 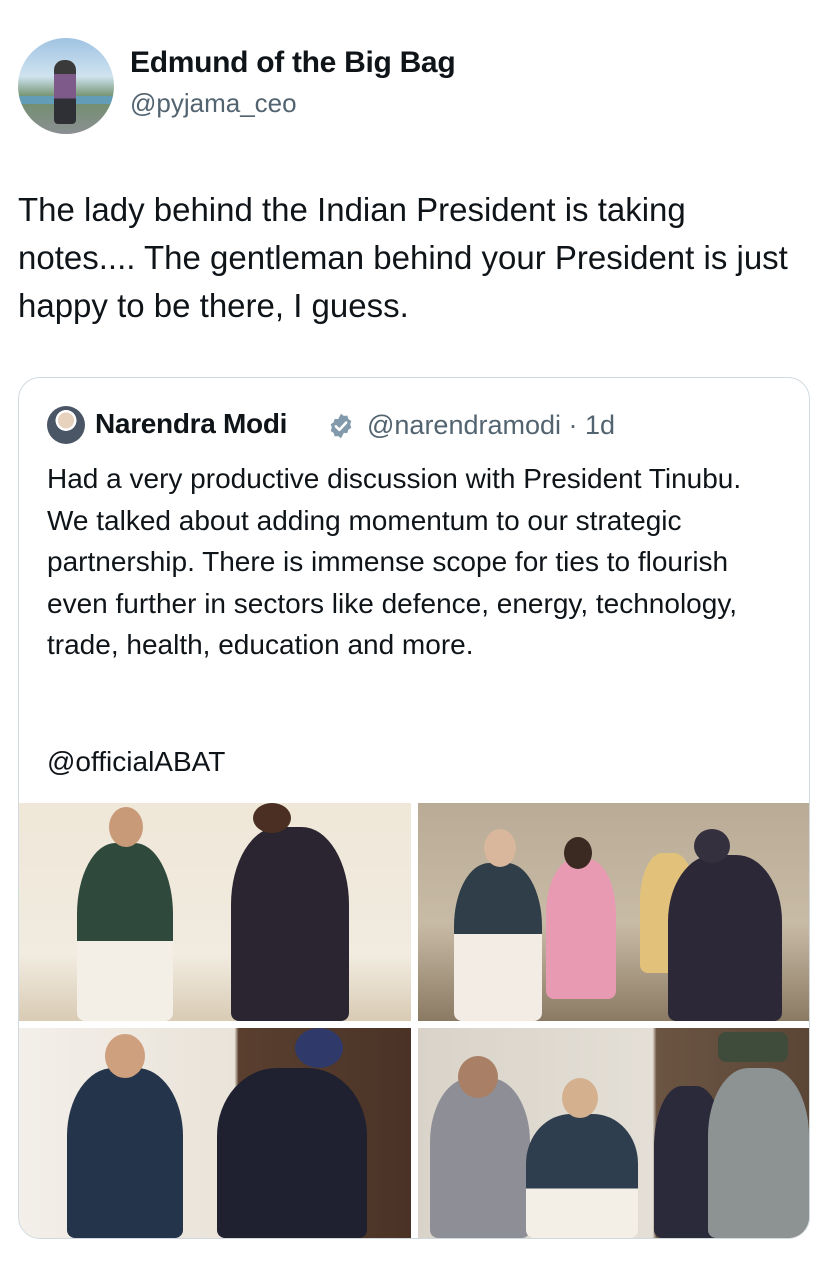 I want to click on author-name: Edmund of the Big Bag, so click(x=293, y=63).